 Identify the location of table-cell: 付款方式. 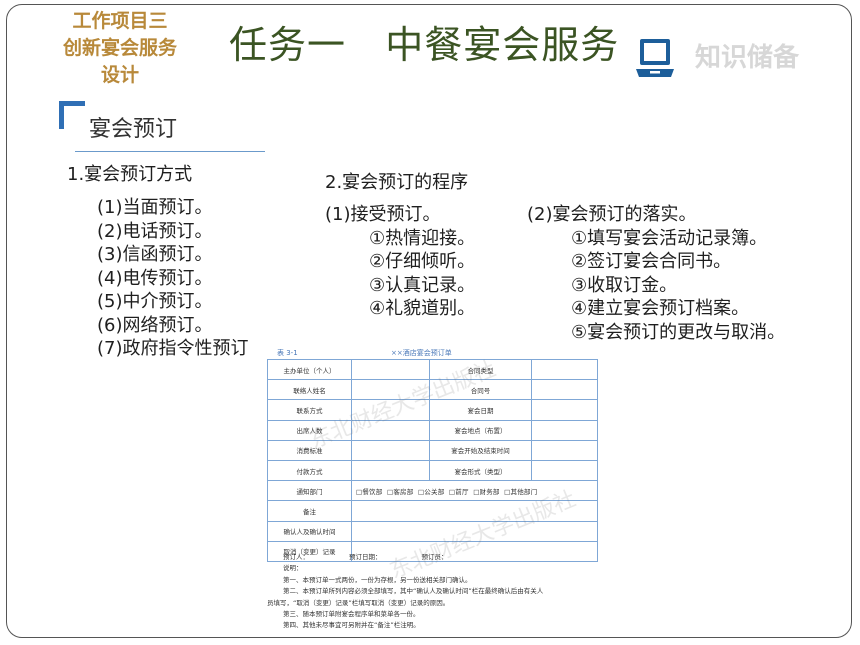
(309, 470).